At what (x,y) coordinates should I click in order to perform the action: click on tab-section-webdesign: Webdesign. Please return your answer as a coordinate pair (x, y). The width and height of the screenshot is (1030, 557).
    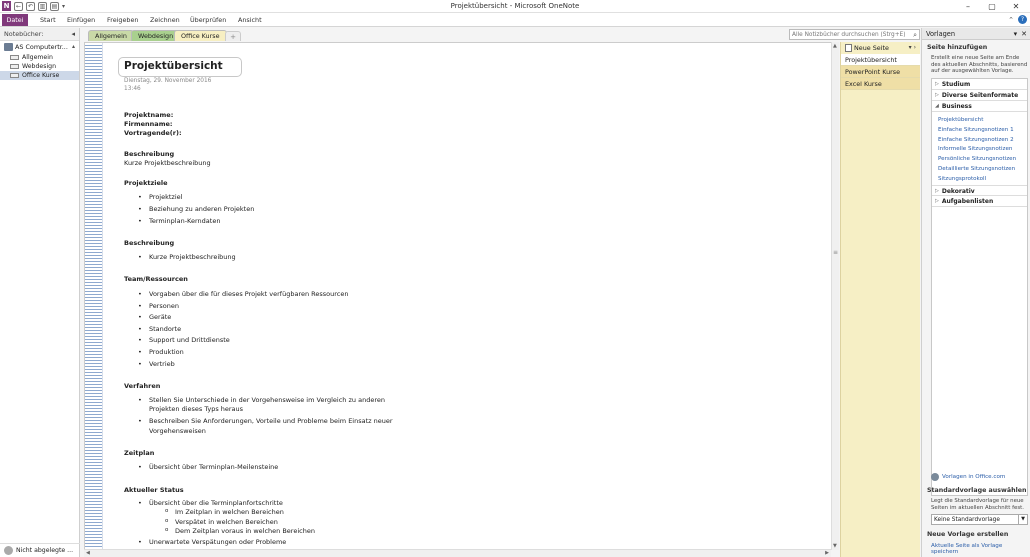
    Looking at the image, I should click on (156, 35).